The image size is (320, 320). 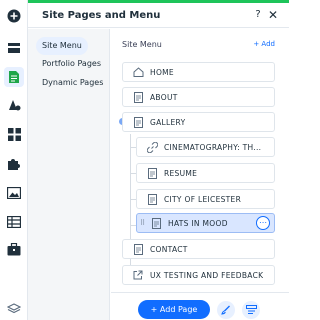 I want to click on menu-design-icon, so click(x=251, y=310).